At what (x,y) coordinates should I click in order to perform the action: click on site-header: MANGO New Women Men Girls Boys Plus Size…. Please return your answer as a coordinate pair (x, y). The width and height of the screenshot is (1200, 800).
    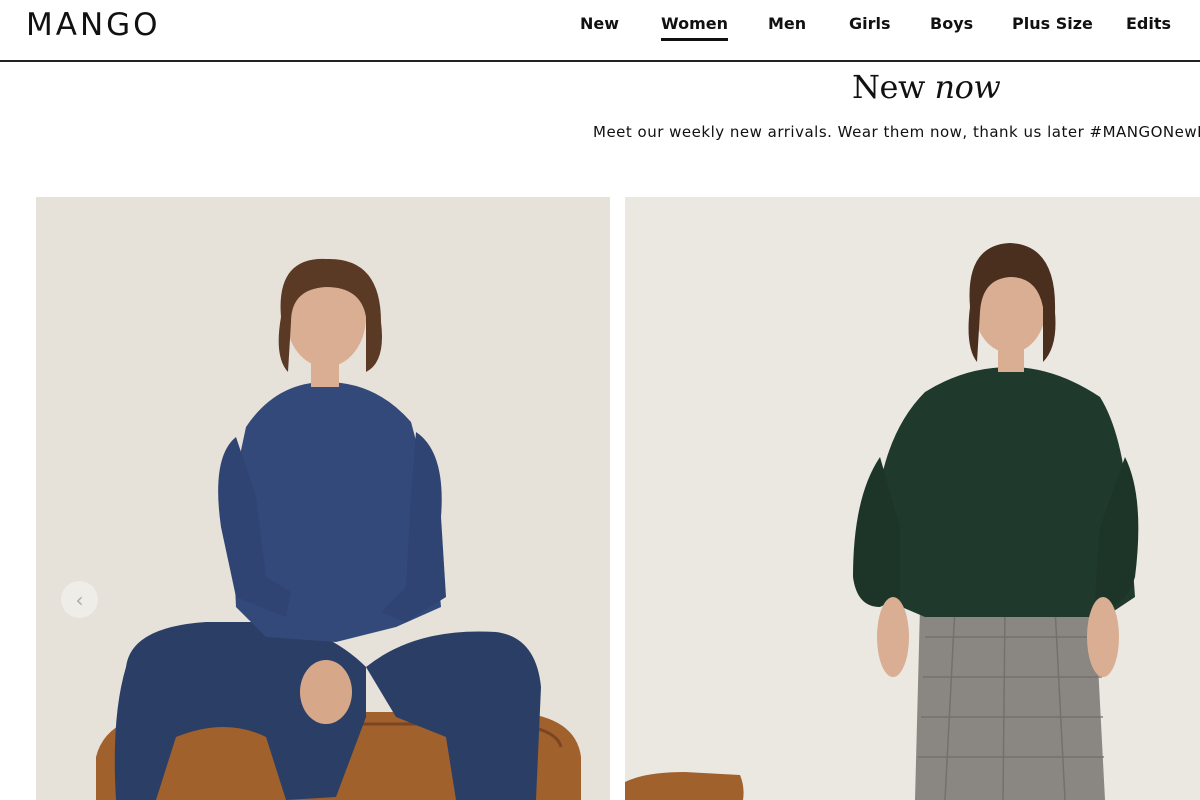
    Looking at the image, I should click on (600, 31).